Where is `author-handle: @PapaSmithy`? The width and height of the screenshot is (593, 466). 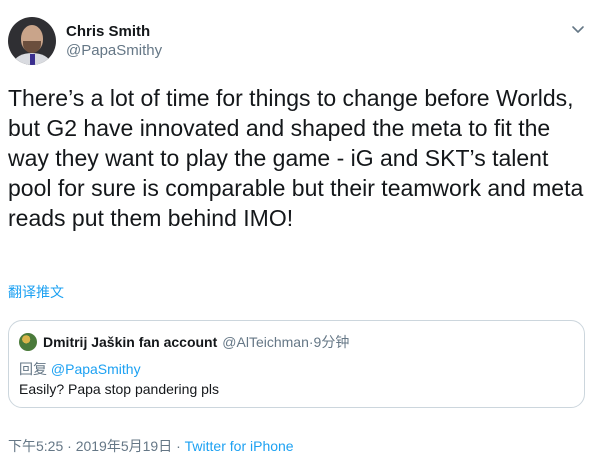 author-handle: @PapaSmithy is located at coordinates (114, 51).